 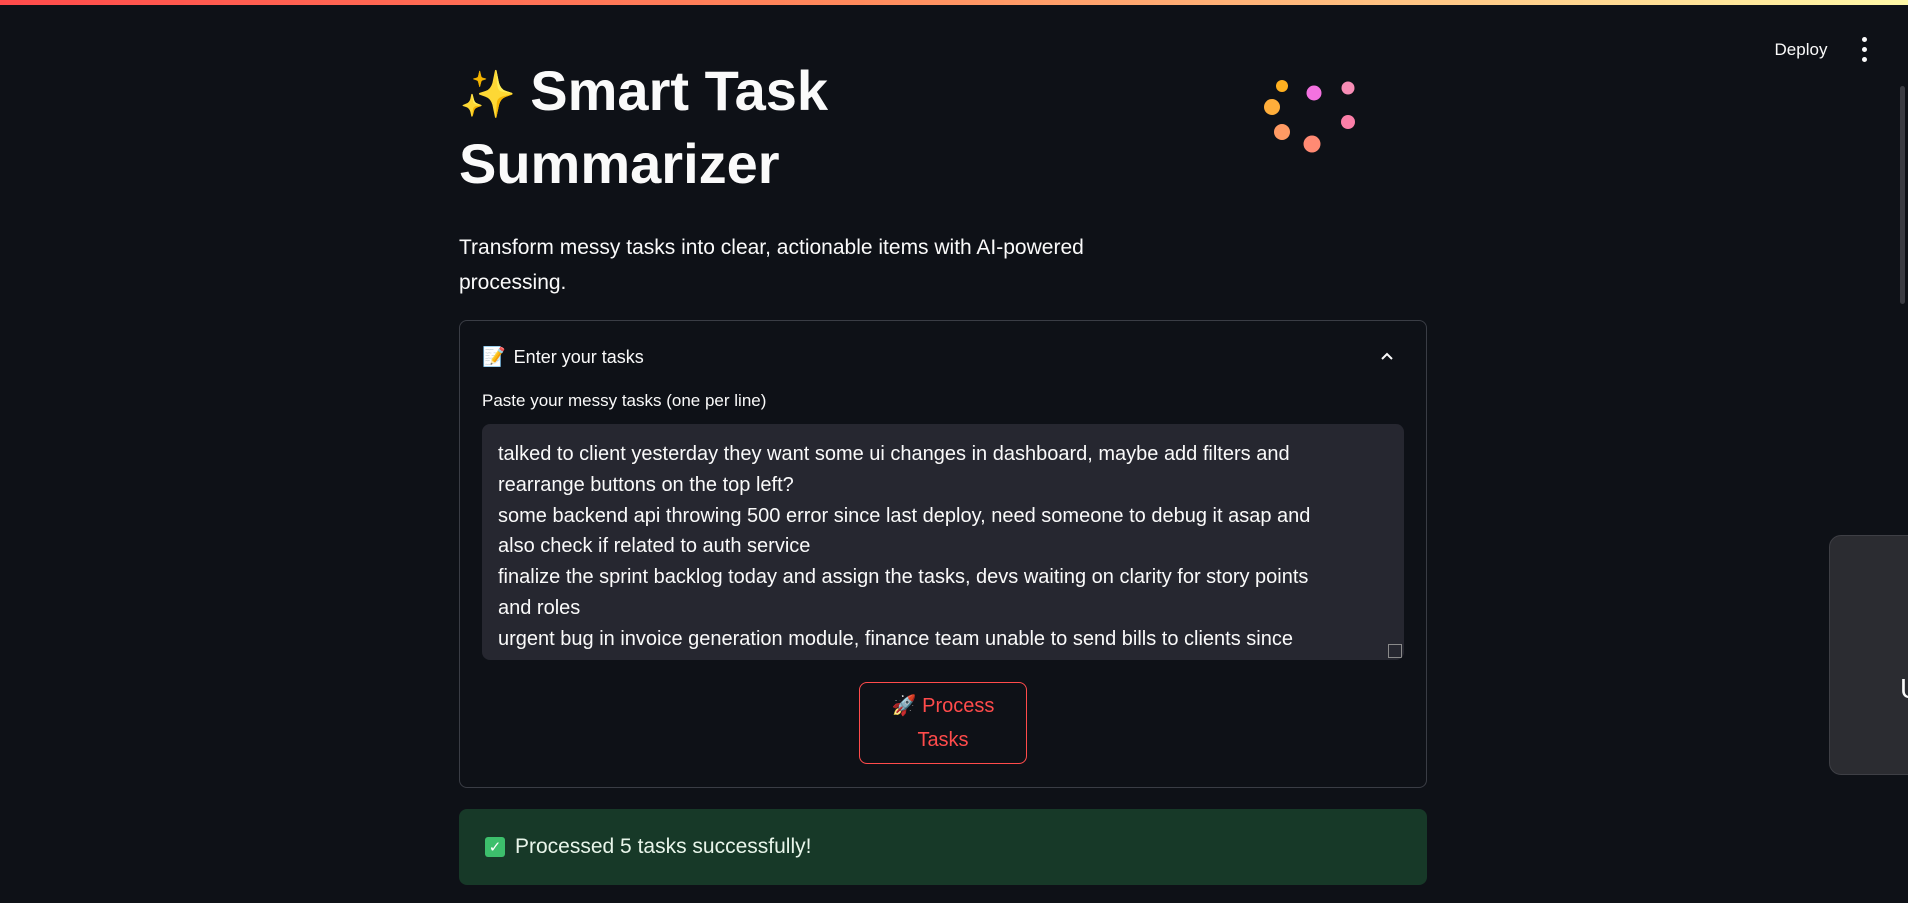 I want to click on loading-dots-icon, so click(x=1309, y=116).